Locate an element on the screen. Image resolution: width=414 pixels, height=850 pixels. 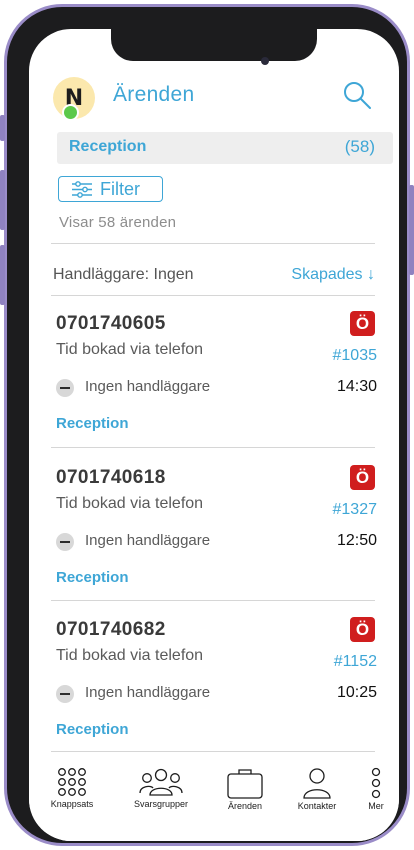
nav-label: Knappsats is located at coordinates (72, 804).